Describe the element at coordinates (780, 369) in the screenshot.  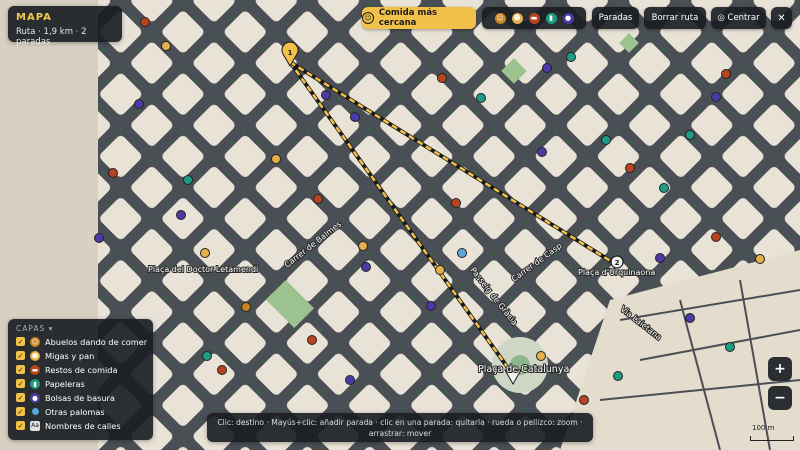
I see `zoom-in-button: +` at that location.